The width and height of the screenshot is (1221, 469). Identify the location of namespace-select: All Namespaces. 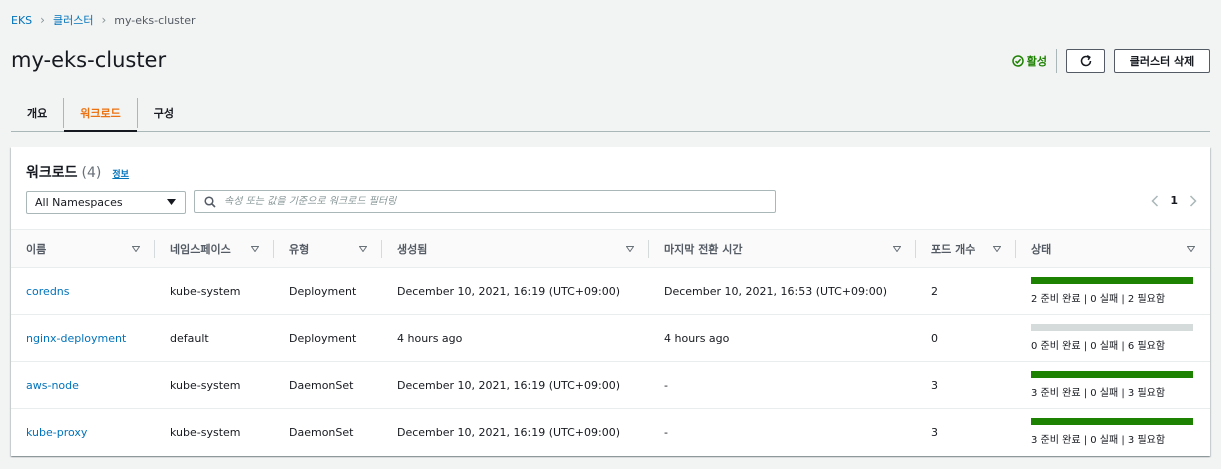
(106, 202).